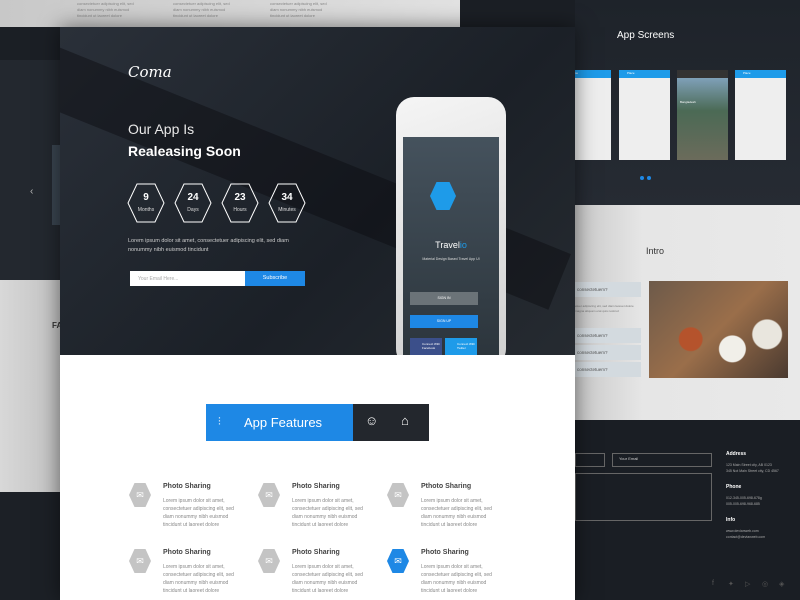 The image size is (800, 600). What do you see at coordinates (405, 420) in the screenshot?
I see `store-icon: ⌂` at bounding box center [405, 420].